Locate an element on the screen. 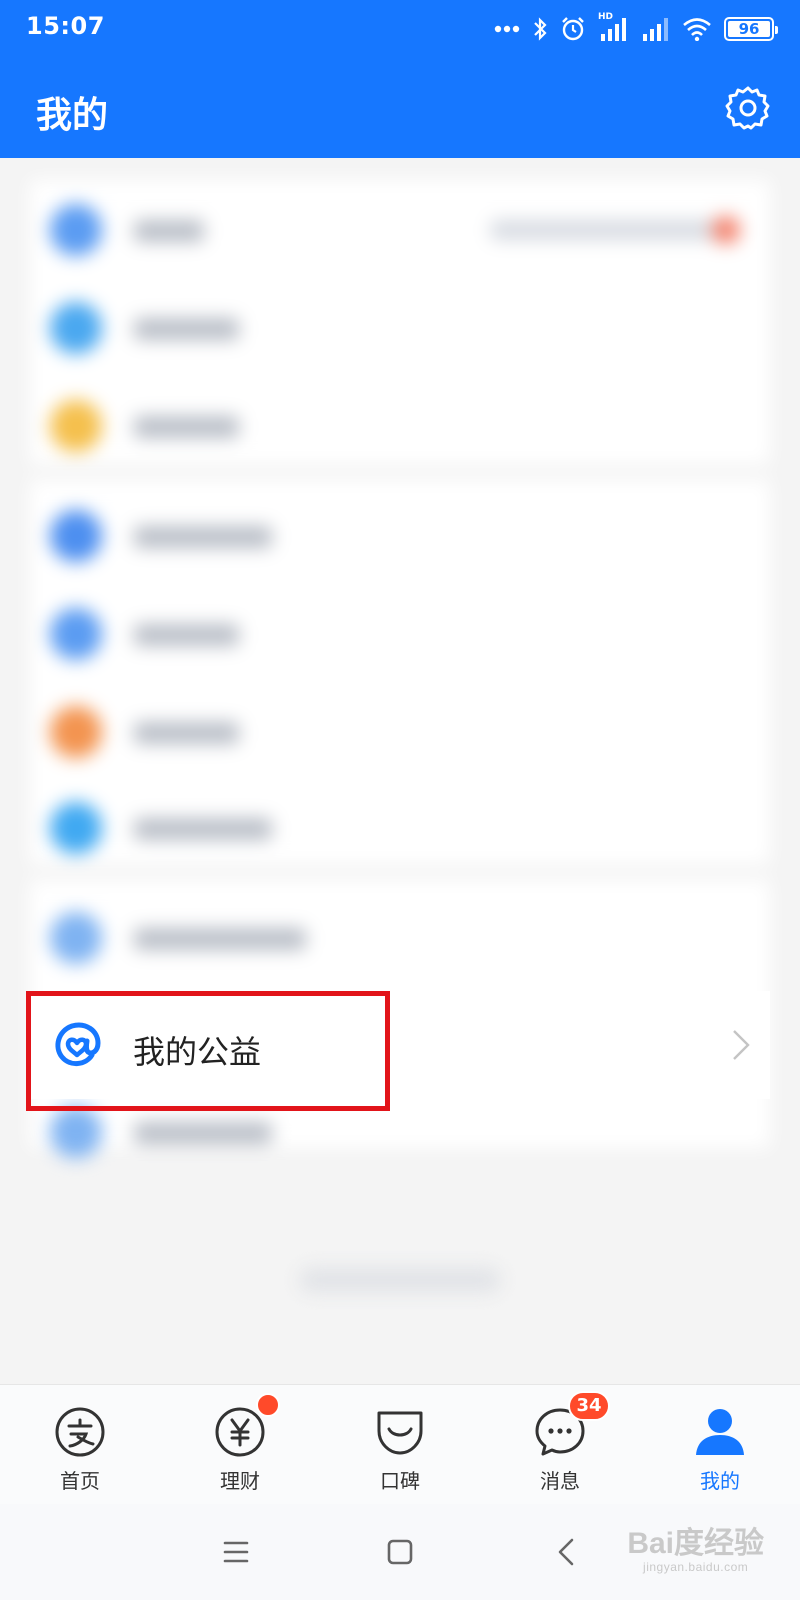 This screenshot has width=800, height=1600. tab-messages-label: 消息 is located at coordinates (560, 1481).